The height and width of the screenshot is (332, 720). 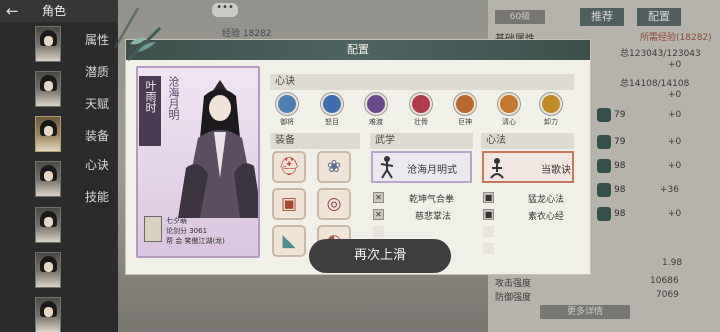 I want to click on tab-potential: 潜质, so click(x=99, y=71).